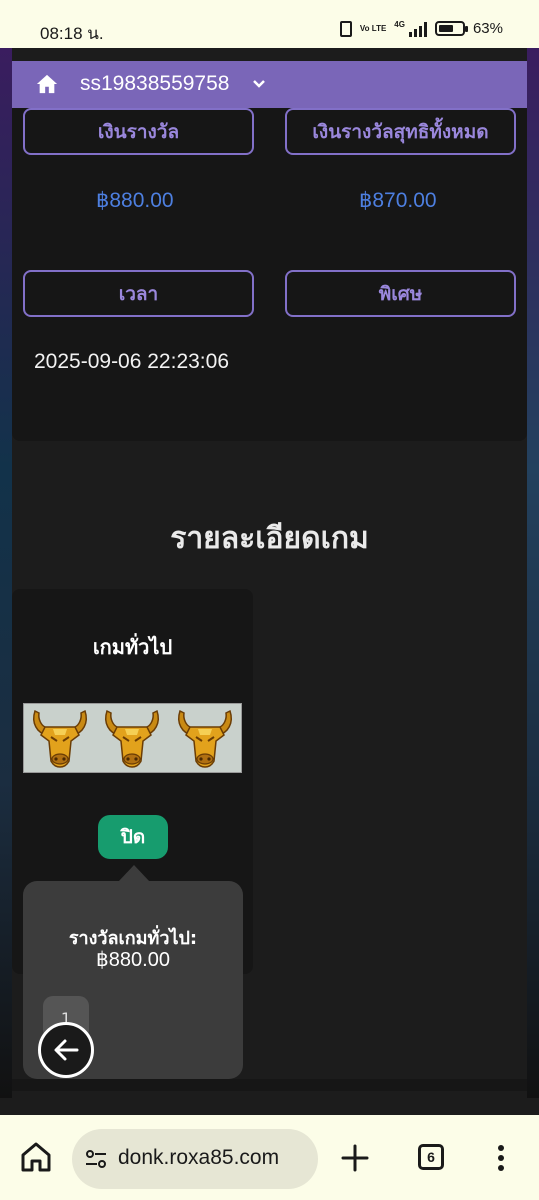 This screenshot has height=1200, width=539. I want to click on net-win-label: เงินรางวัลสุทธิทั้งหมด, so click(400, 131).